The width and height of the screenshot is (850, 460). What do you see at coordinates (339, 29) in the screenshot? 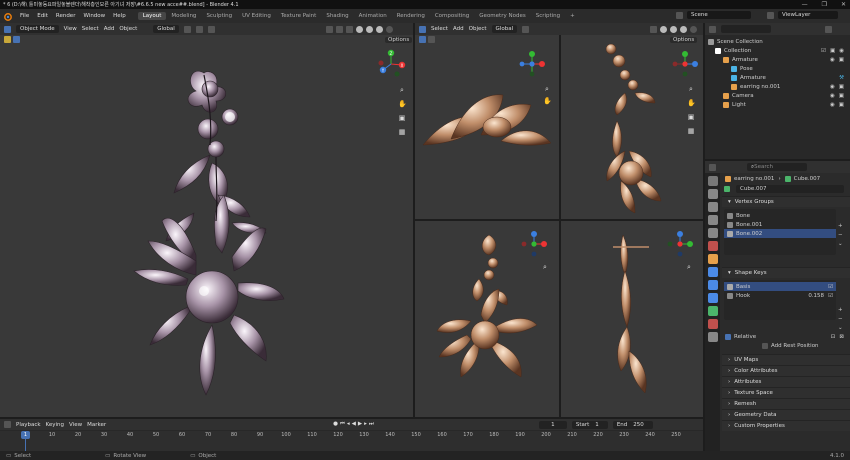
I see `overlay-icon` at bounding box center [339, 29].